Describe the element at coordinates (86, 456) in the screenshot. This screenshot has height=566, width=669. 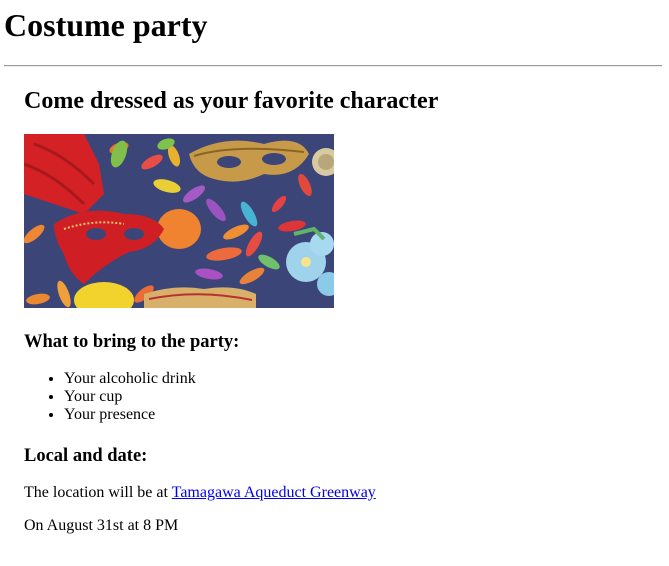
I see `local-heading: Local and date:` at that location.